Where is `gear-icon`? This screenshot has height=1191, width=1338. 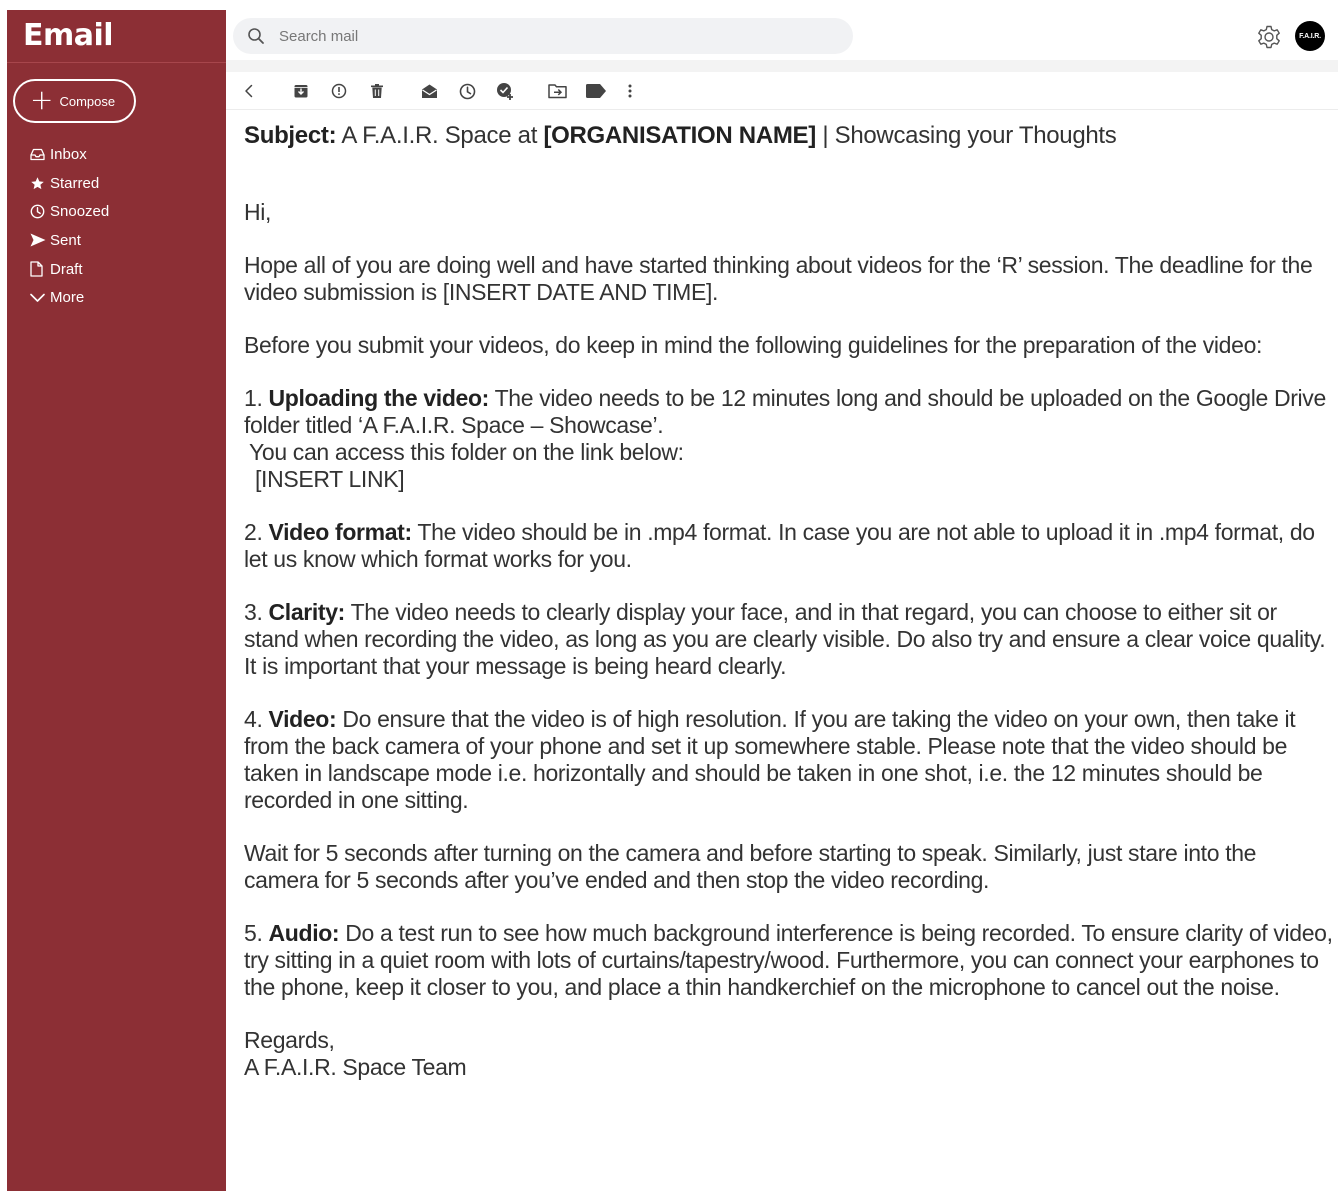
gear-icon is located at coordinates (1269, 37).